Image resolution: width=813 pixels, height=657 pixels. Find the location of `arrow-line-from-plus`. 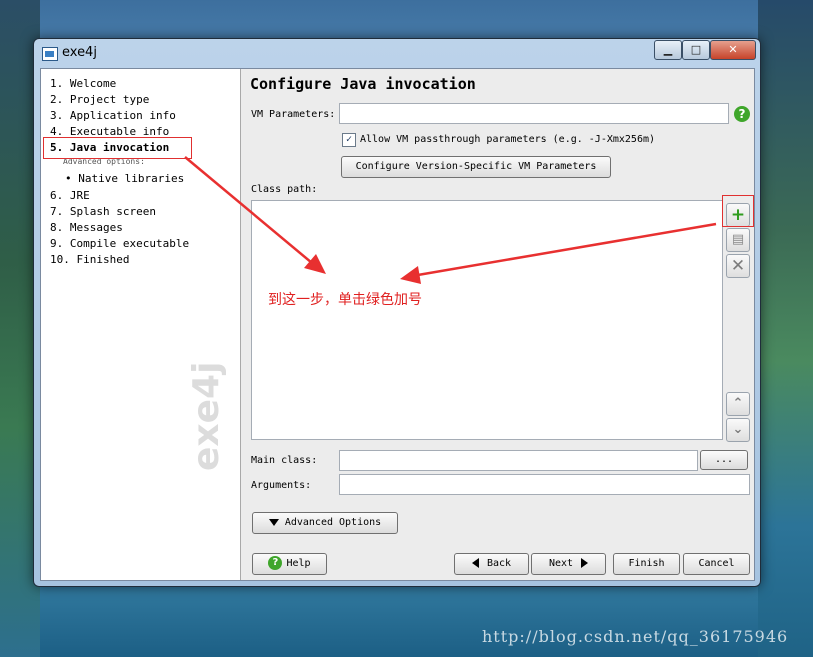

arrow-line-from-plus is located at coordinates (564, 250).